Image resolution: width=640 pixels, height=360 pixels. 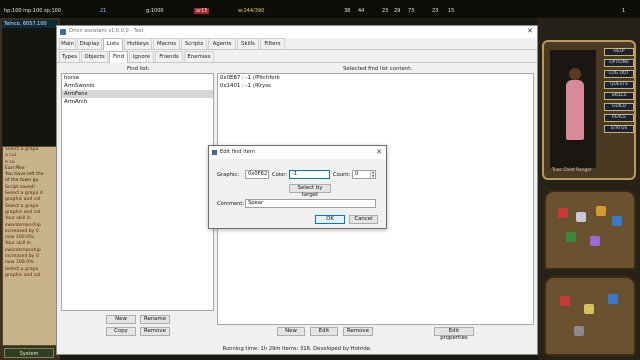 What do you see at coordinates (454, 334) in the screenshot?
I see `edit-properties-button: Edit properties` at bounding box center [454, 334].